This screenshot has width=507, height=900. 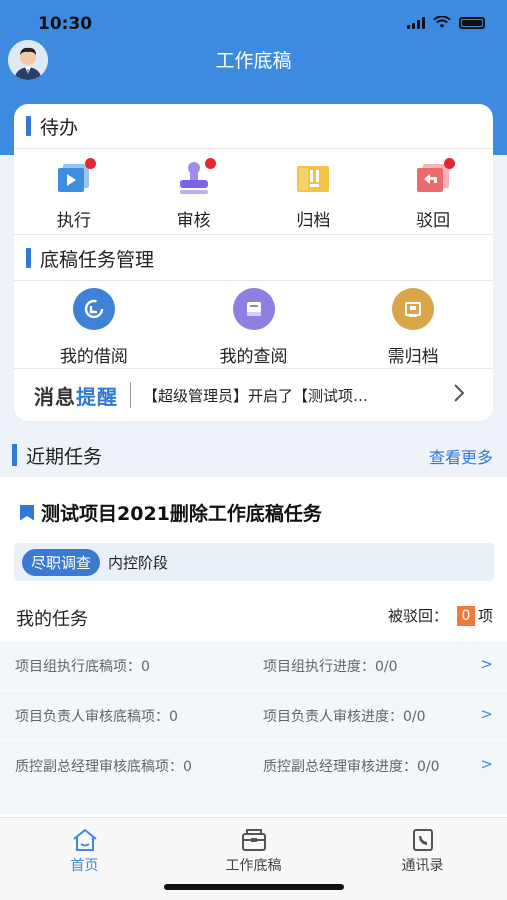 What do you see at coordinates (330, 667) in the screenshot?
I see `row-right-text: 项目组执行进度：0/0` at bounding box center [330, 667].